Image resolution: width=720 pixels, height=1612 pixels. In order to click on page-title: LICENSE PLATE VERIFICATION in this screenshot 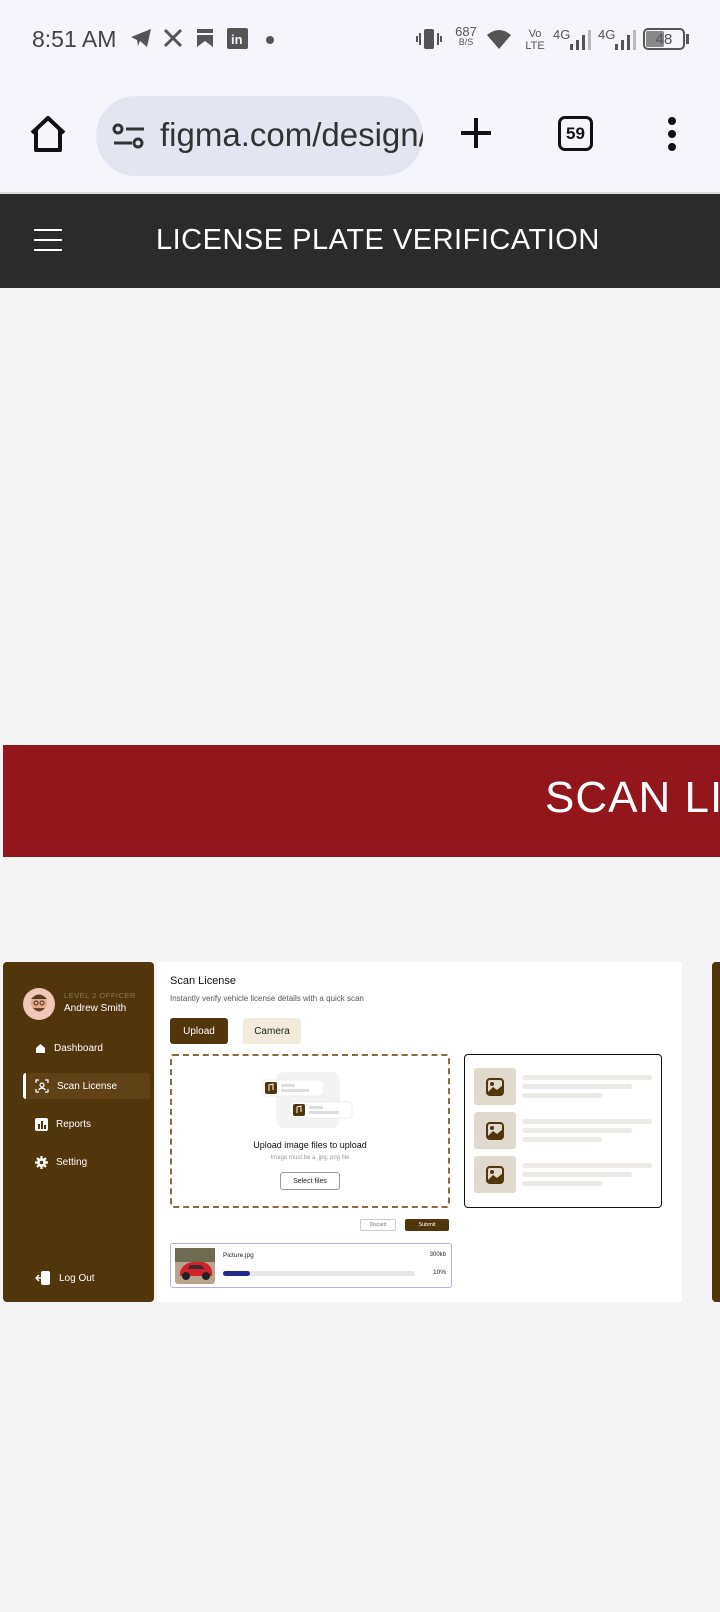, I will do `click(378, 240)`.